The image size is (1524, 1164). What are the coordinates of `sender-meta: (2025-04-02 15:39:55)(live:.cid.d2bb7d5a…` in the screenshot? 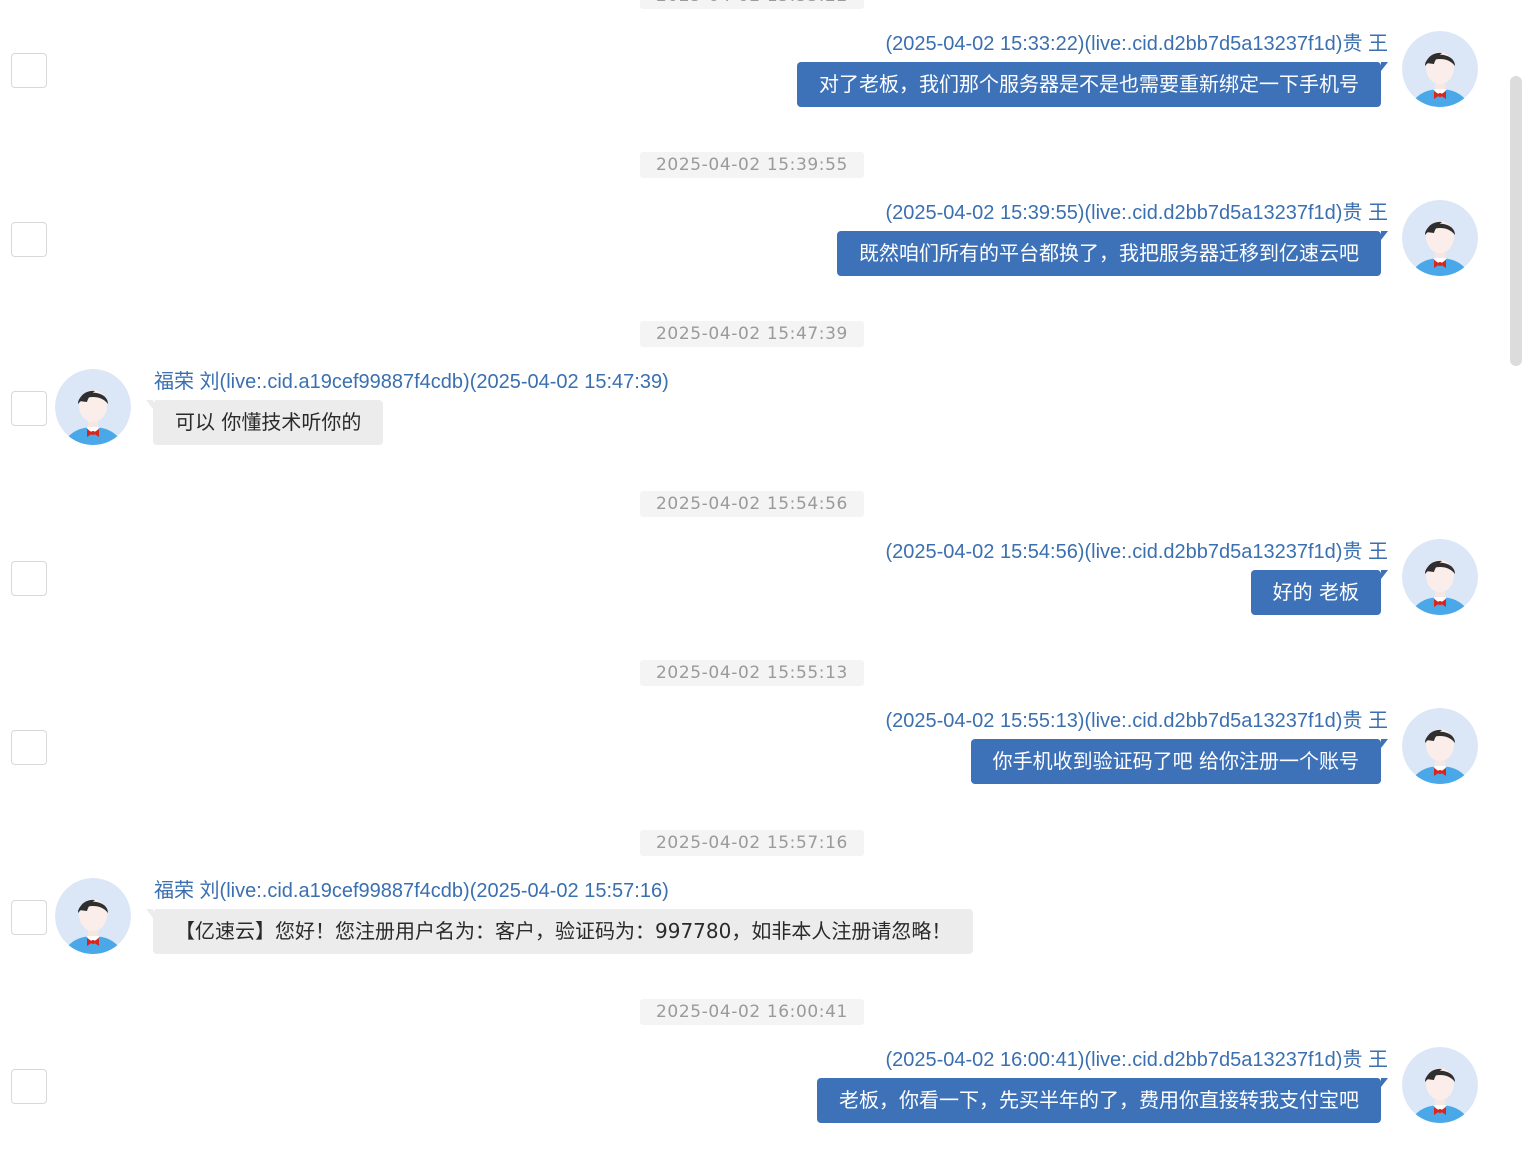 It's located at (1136, 213).